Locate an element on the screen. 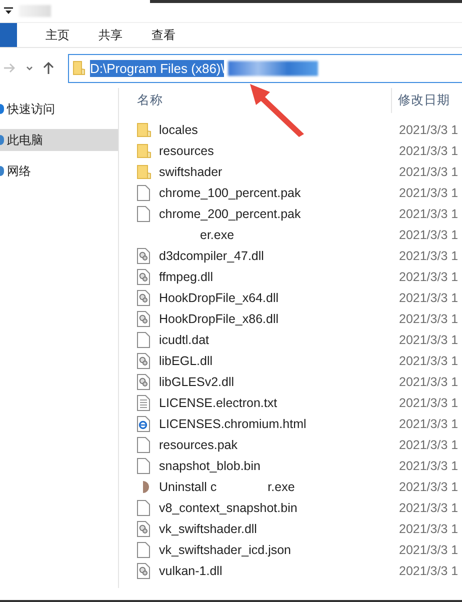 Image resolution: width=462 pixels, height=602 pixels. file-name: er.exe is located at coordinates (217, 235).